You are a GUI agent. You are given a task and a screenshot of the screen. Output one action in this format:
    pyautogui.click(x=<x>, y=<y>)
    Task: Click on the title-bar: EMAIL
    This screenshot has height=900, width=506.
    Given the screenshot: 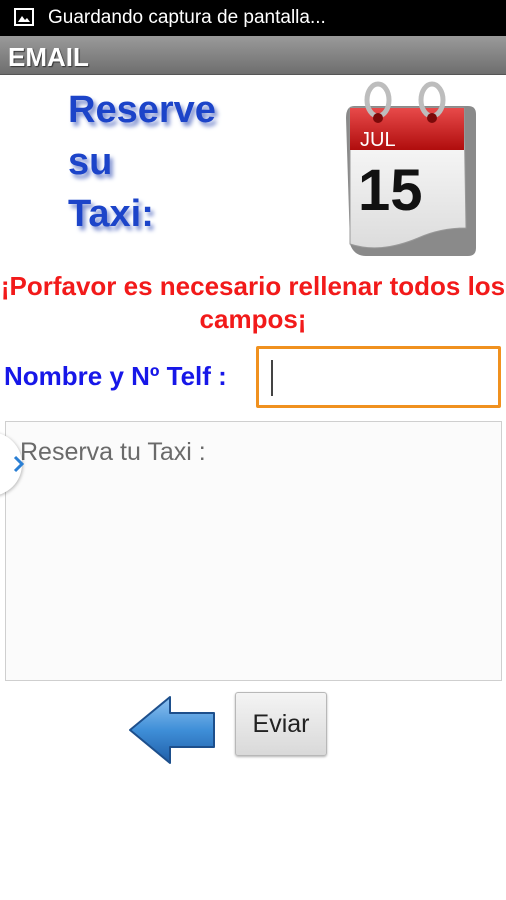 What is the action you would take?
    pyautogui.click(x=253, y=55)
    